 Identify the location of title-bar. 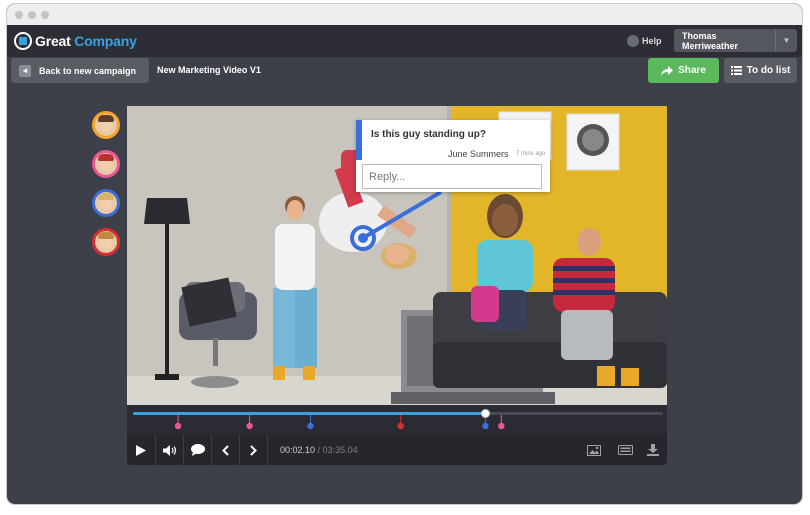
(404, 15).